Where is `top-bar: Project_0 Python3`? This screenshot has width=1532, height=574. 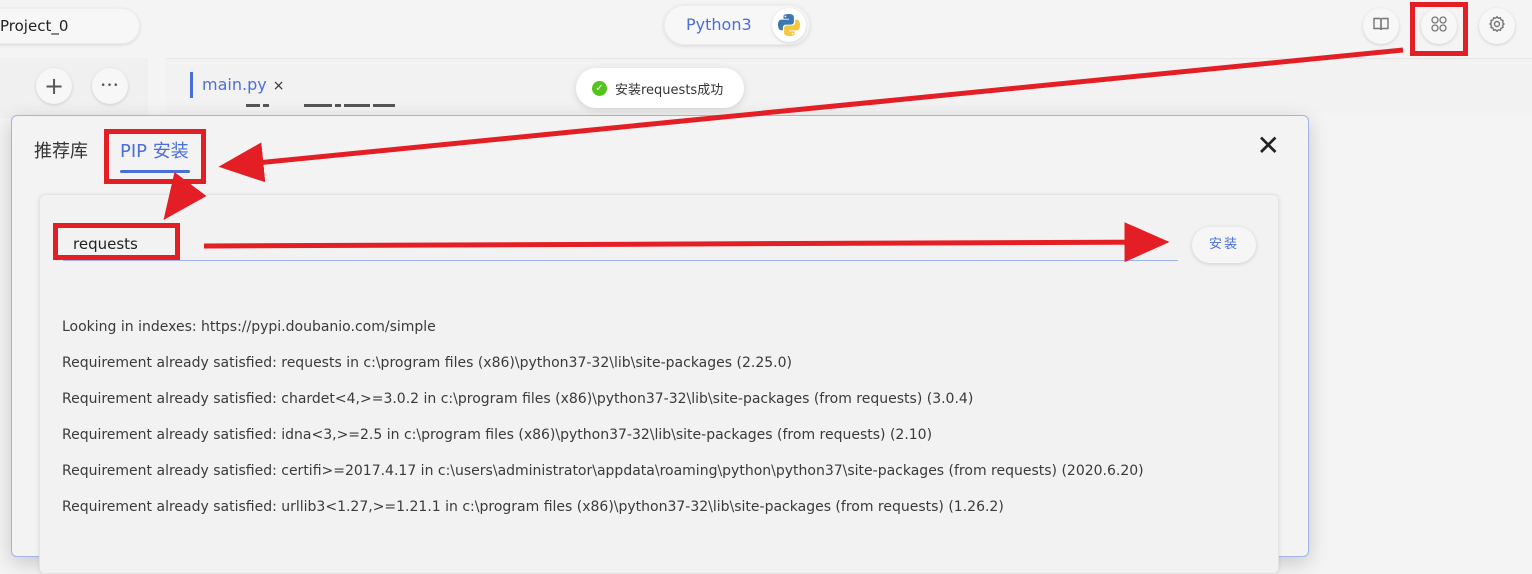 top-bar: Project_0 Python3 is located at coordinates (766, 28).